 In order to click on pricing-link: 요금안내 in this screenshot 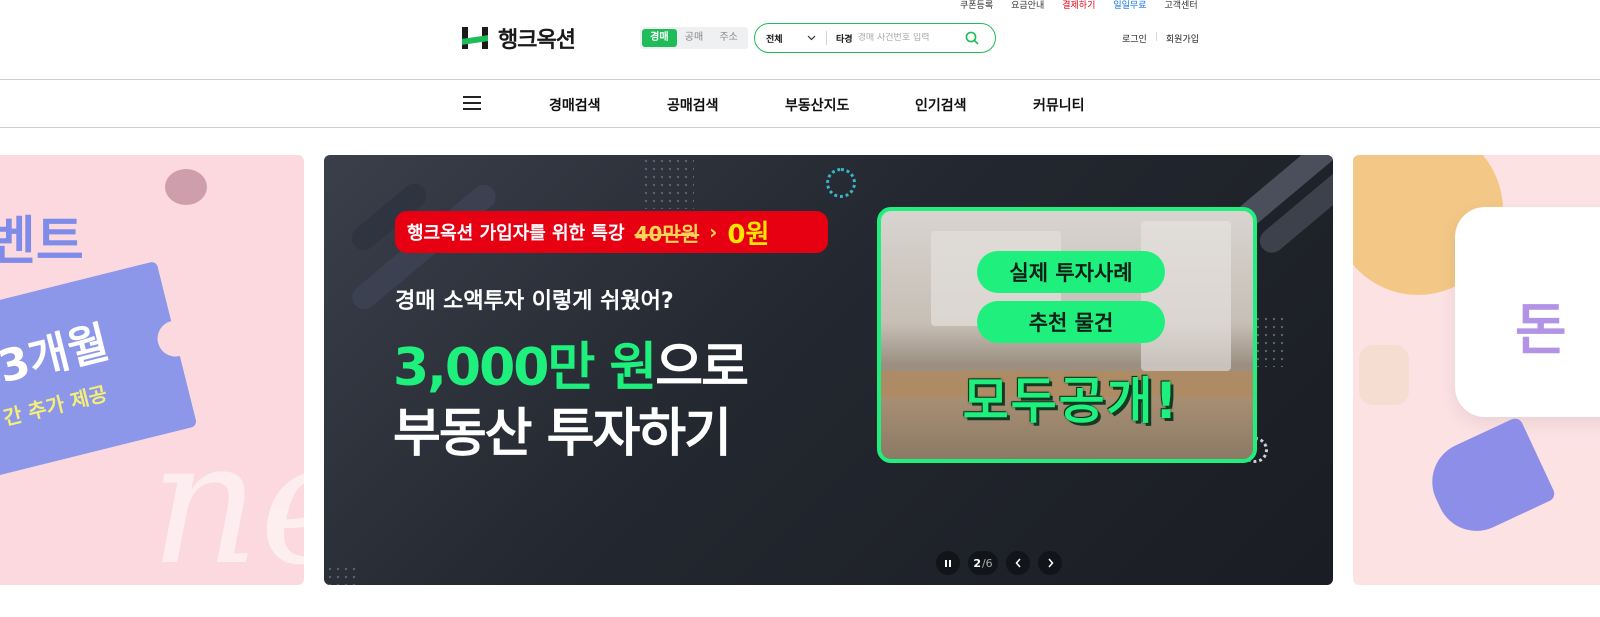, I will do `click(1027, 6)`.